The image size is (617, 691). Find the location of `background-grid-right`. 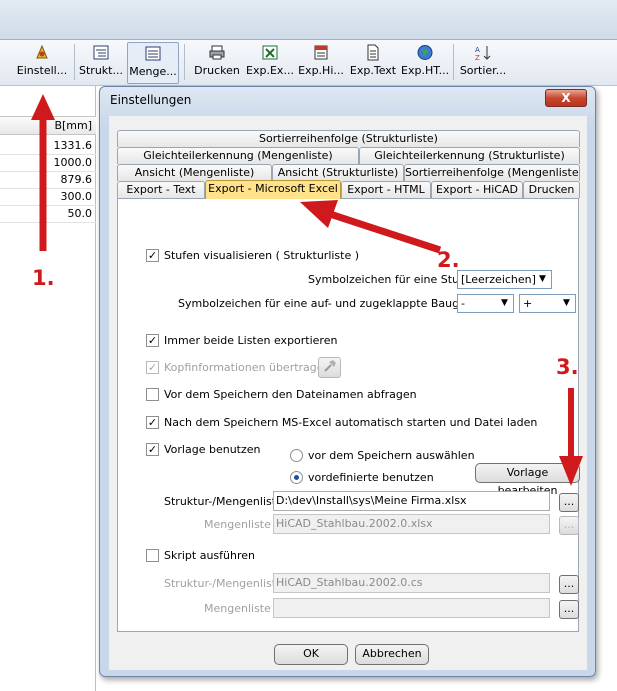

background-grid-right is located at coordinates (606, 388).